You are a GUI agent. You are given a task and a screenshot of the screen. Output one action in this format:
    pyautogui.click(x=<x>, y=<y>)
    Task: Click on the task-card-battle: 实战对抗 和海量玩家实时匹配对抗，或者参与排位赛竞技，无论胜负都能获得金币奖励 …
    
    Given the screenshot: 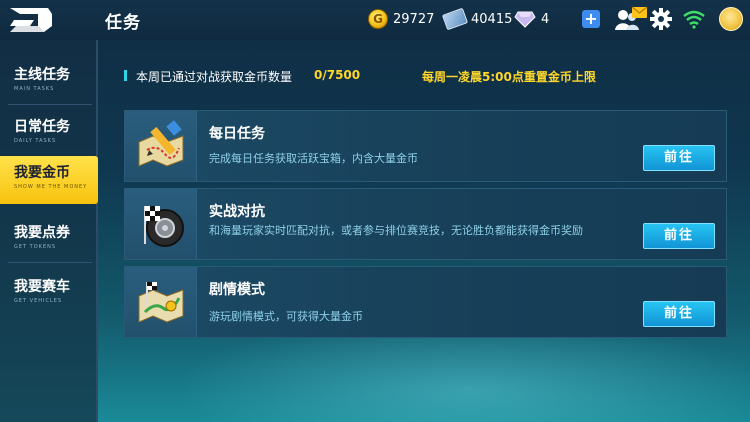 What is the action you would take?
    pyautogui.click(x=425, y=224)
    